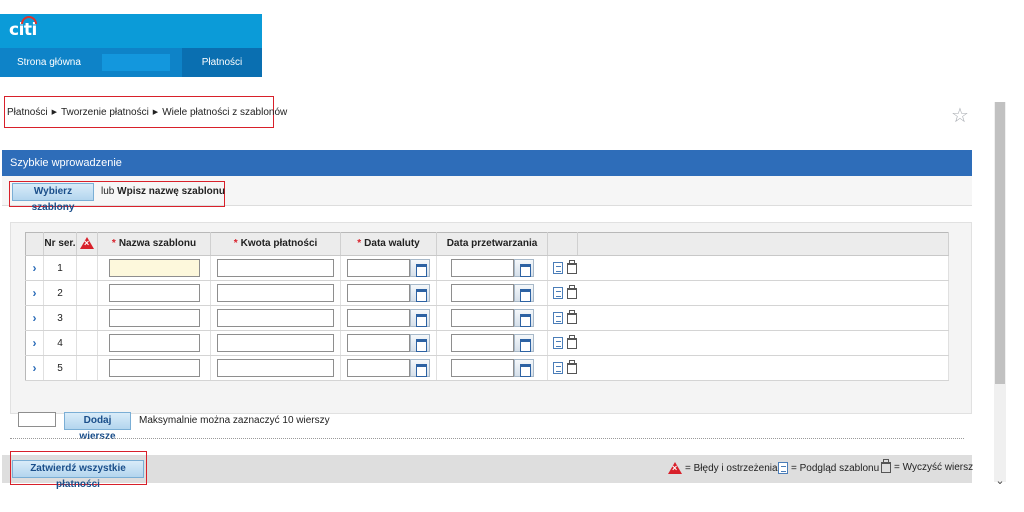 The width and height of the screenshot is (1024, 512). What do you see at coordinates (171, 191) in the screenshot?
I see `type-template-name-link: Wpisz nazwę szablonu` at bounding box center [171, 191].